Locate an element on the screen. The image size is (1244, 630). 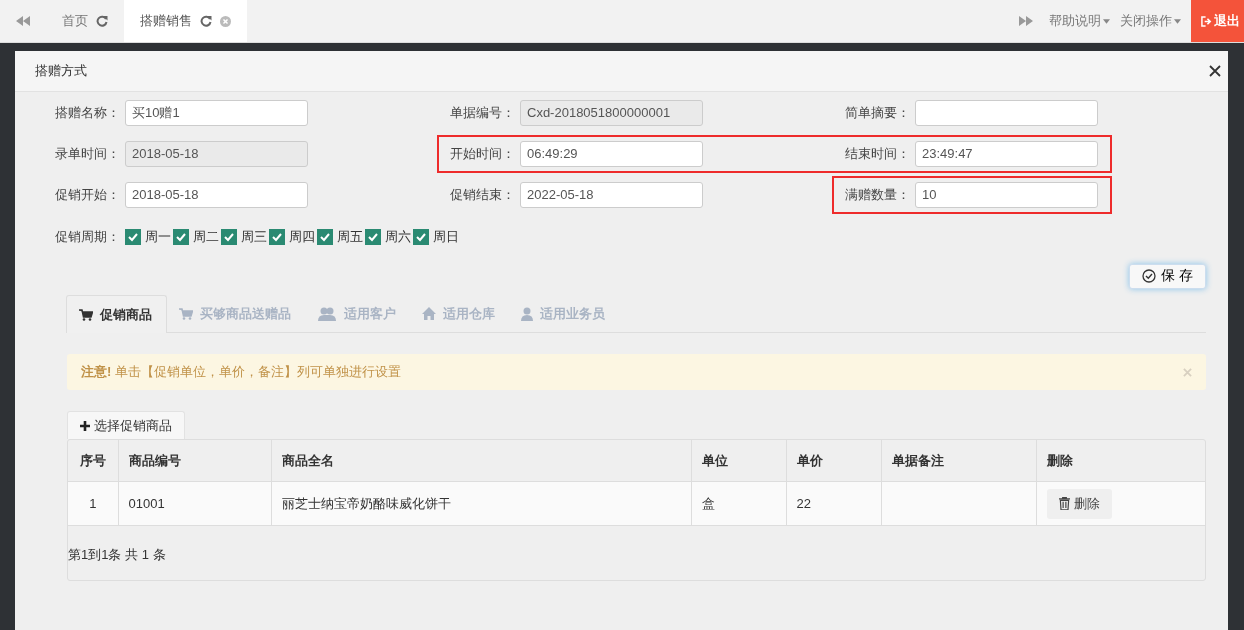
alert-message: 注意! 单击【促销单位，单价，备注】列可单独进行设置 is located at coordinates (241, 372).